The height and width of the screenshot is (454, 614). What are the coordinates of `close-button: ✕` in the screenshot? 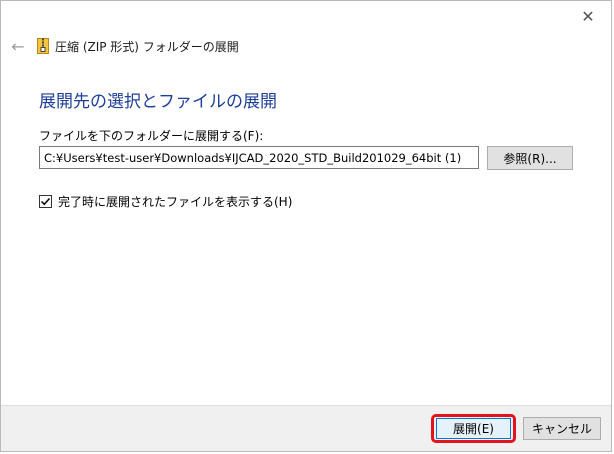 It's located at (588, 16).